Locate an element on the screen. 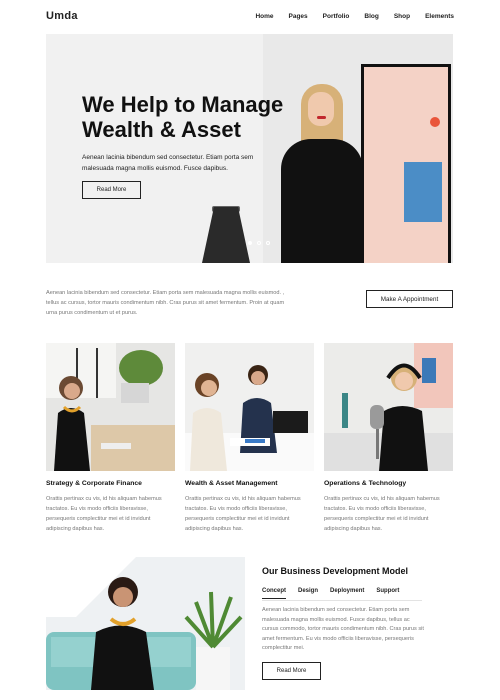 Image resolution: width=500 pixels, height=700 pixels. service-image-operations is located at coordinates (388, 407).